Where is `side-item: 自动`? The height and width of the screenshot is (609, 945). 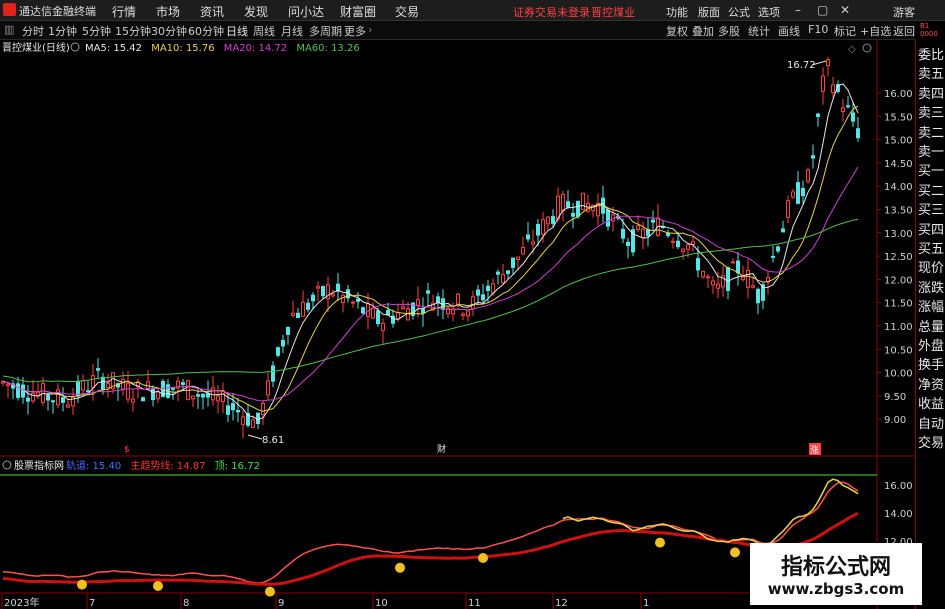
side-item: 自动 is located at coordinates (931, 422).